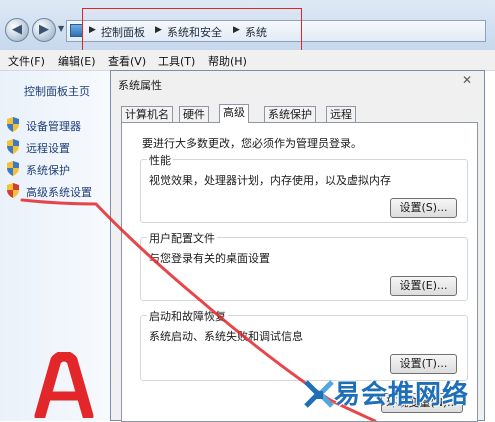 The height and width of the screenshot is (422, 495). I want to click on menu-file: 文件(F), so click(26, 61).